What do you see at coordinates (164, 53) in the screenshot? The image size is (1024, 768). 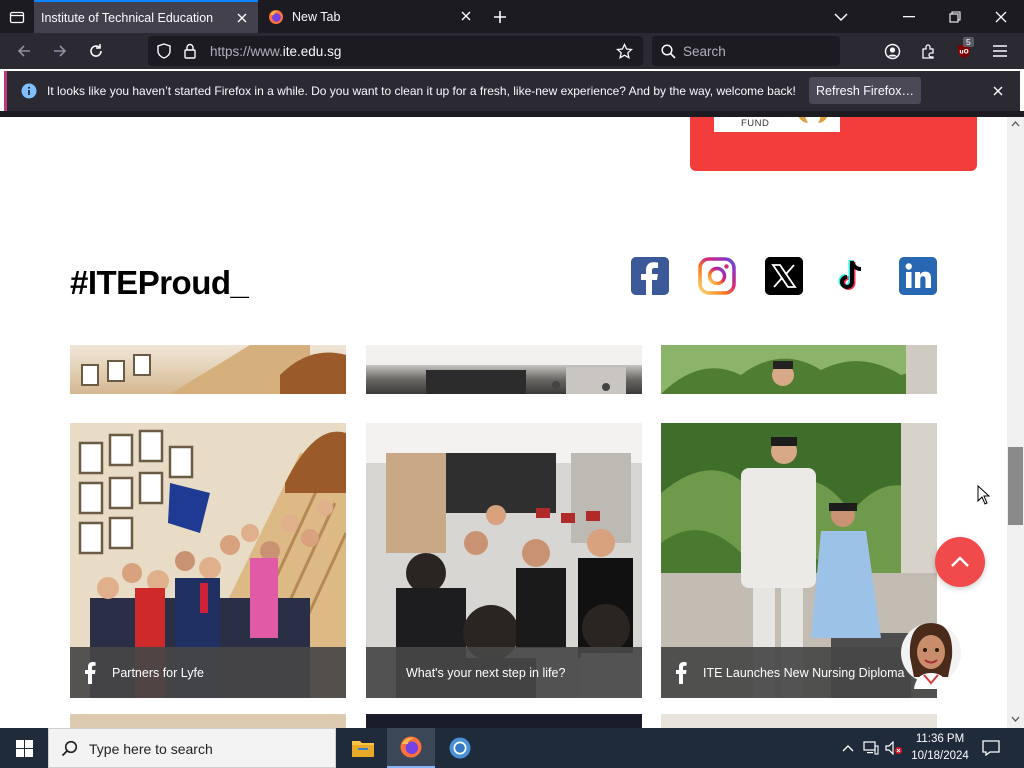 I see `tracking-protection-icon` at bounding box center [164, 53].